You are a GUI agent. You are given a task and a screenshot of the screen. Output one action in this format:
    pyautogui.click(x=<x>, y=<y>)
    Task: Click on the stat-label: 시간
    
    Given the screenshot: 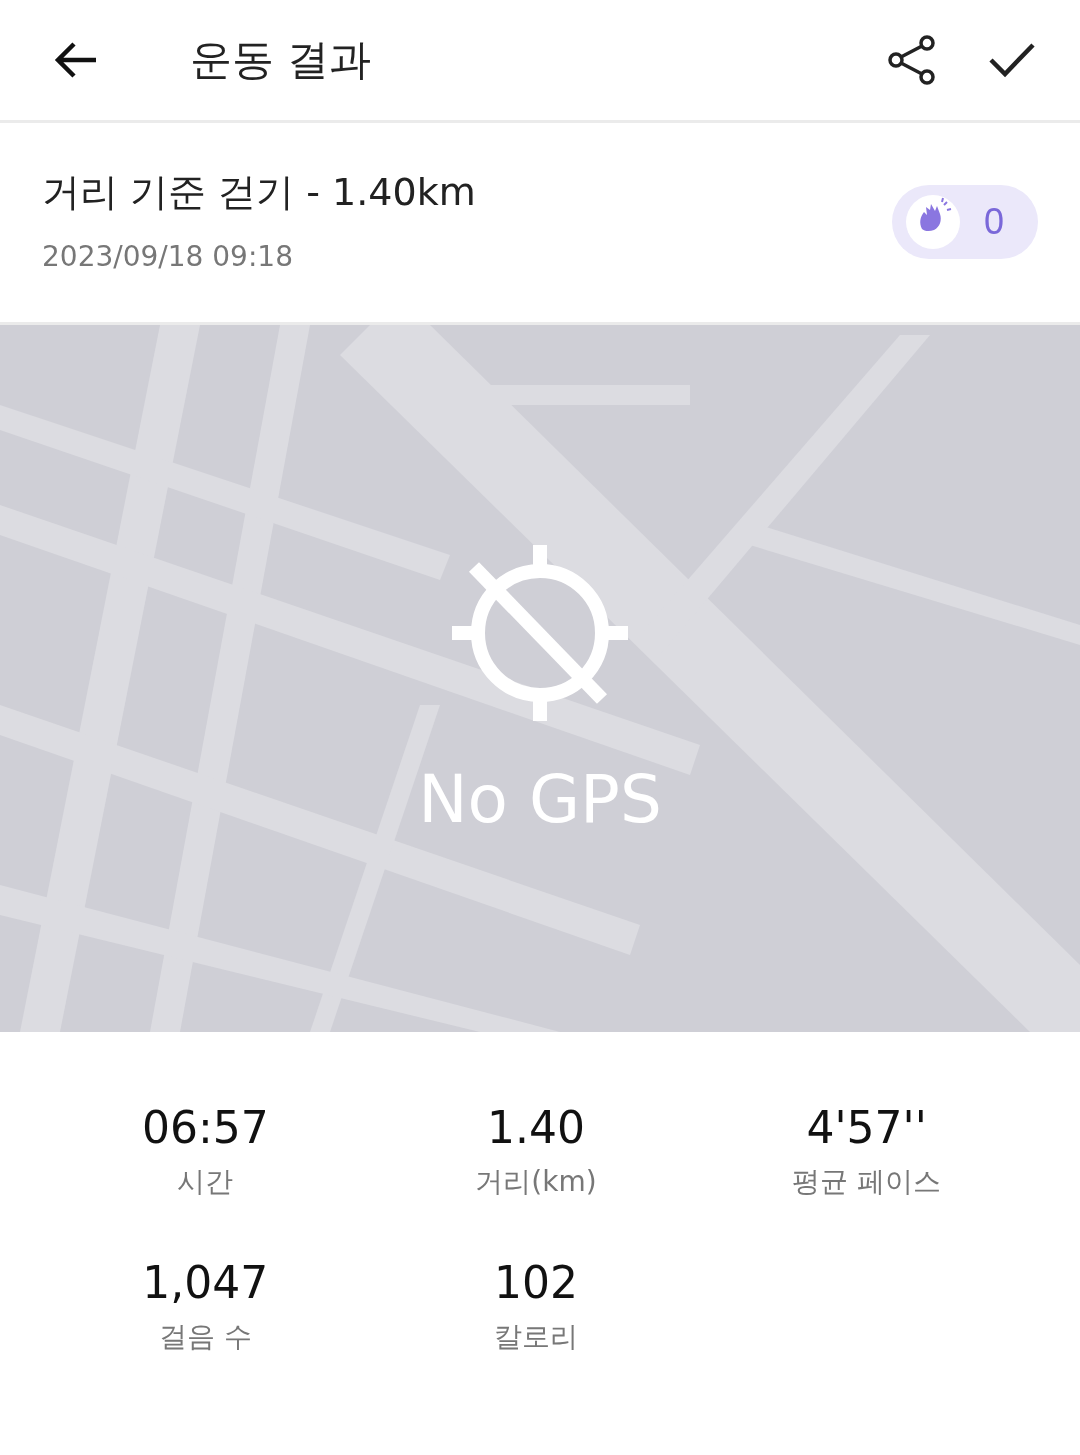 What is the action you would take?
    pyautogui.click(x=205, y=1182)
    